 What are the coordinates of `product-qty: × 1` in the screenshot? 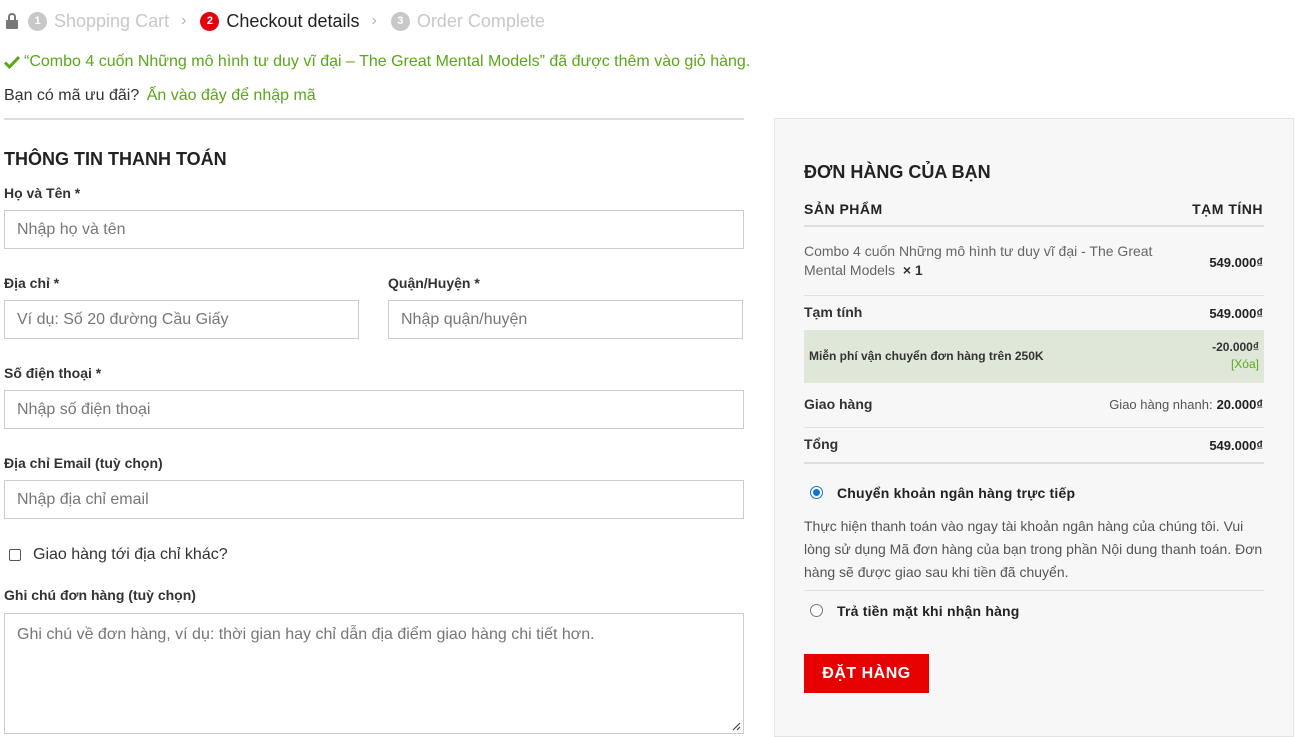 It's located at (912, 270).